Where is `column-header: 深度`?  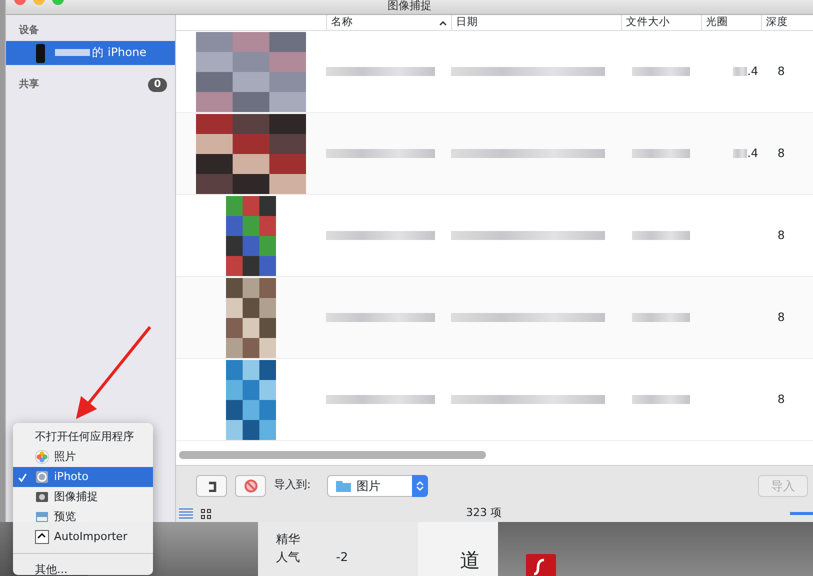 column-header: 深度 is located at coordinates (787, 22).